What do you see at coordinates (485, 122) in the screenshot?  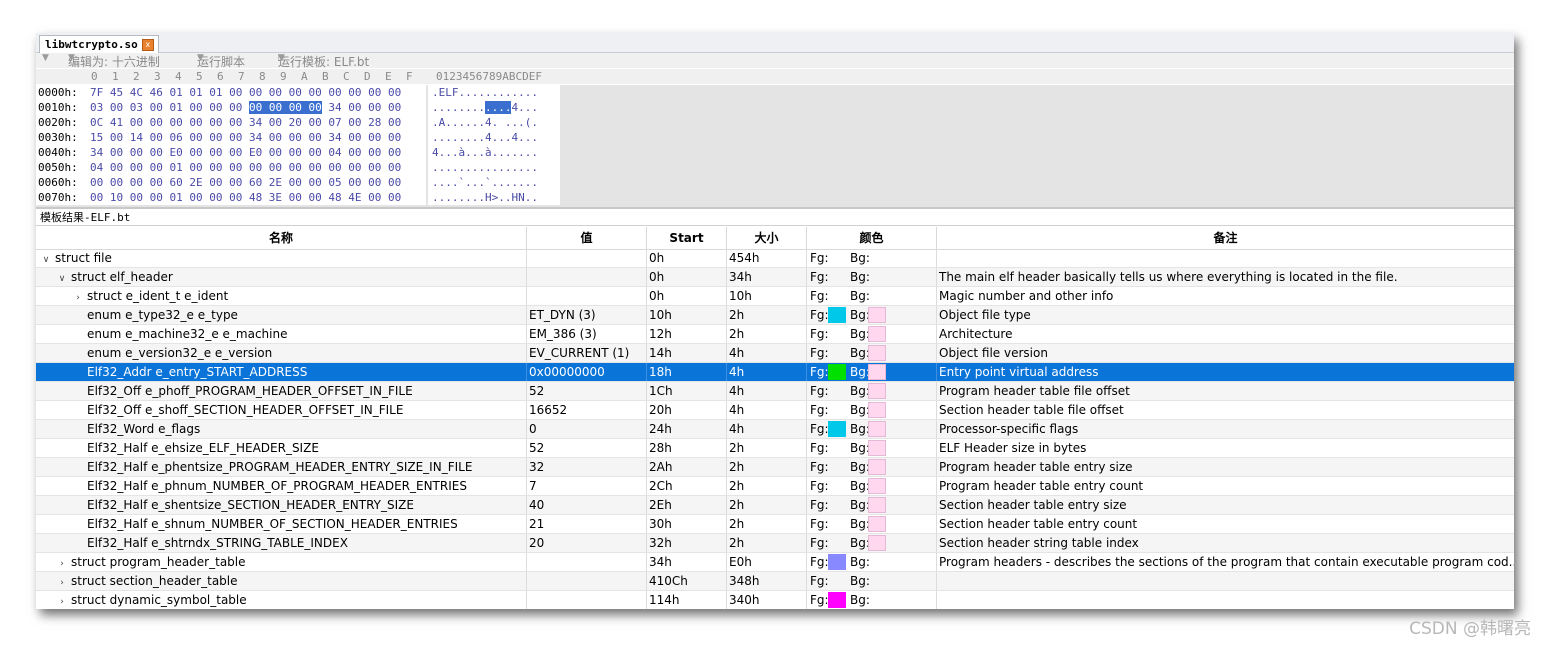 I see `ascii-text: .A......4. ...(.` at bounding box center [485, 122].